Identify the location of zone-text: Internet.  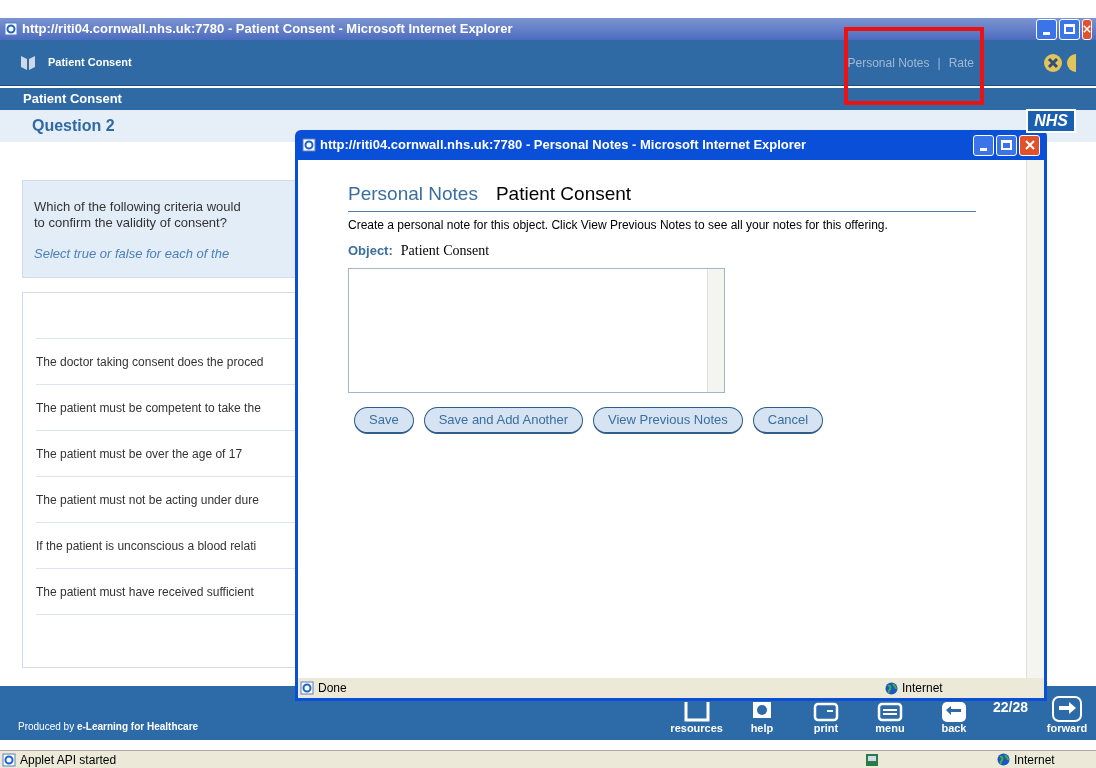
(1035, 759).